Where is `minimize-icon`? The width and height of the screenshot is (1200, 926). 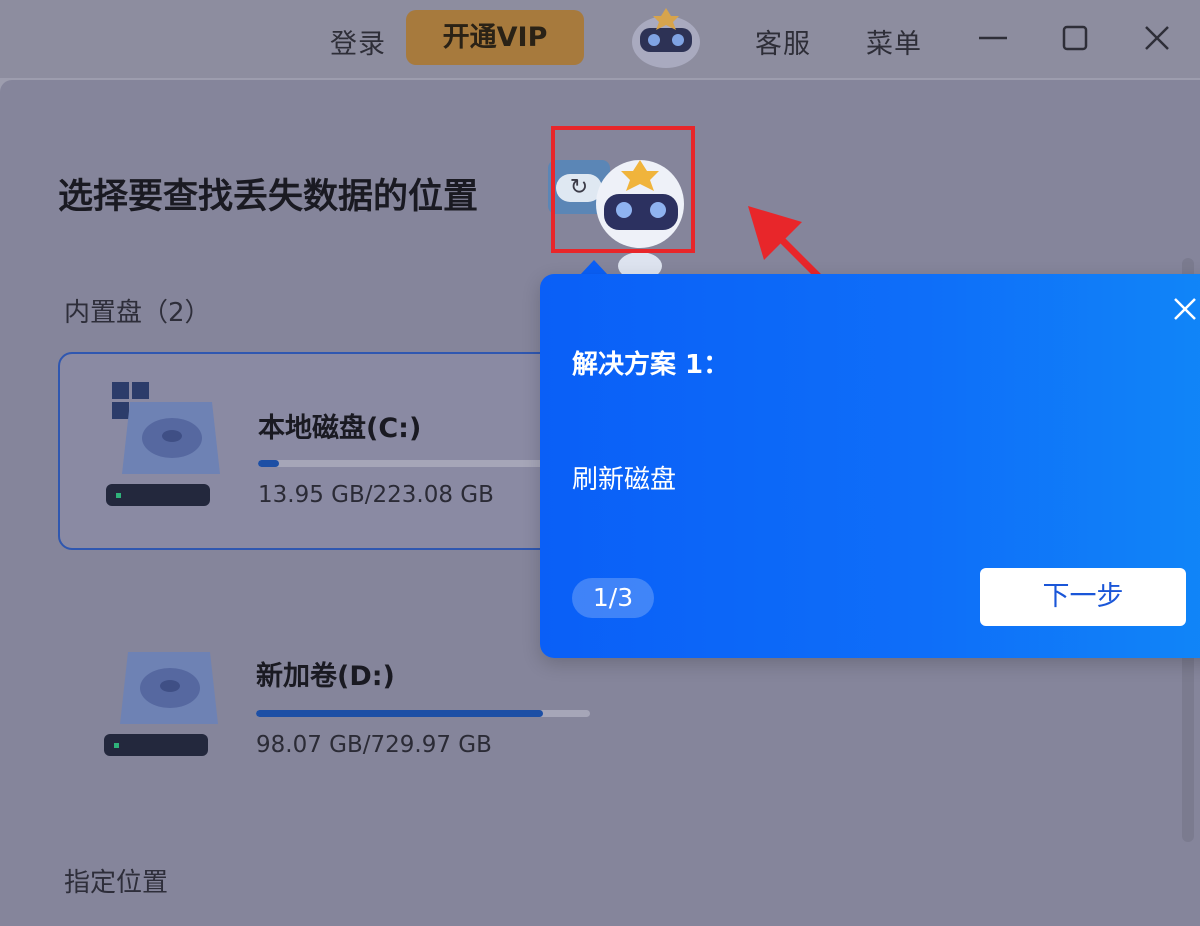 minimize-icon is located at coordinates (993, 38).